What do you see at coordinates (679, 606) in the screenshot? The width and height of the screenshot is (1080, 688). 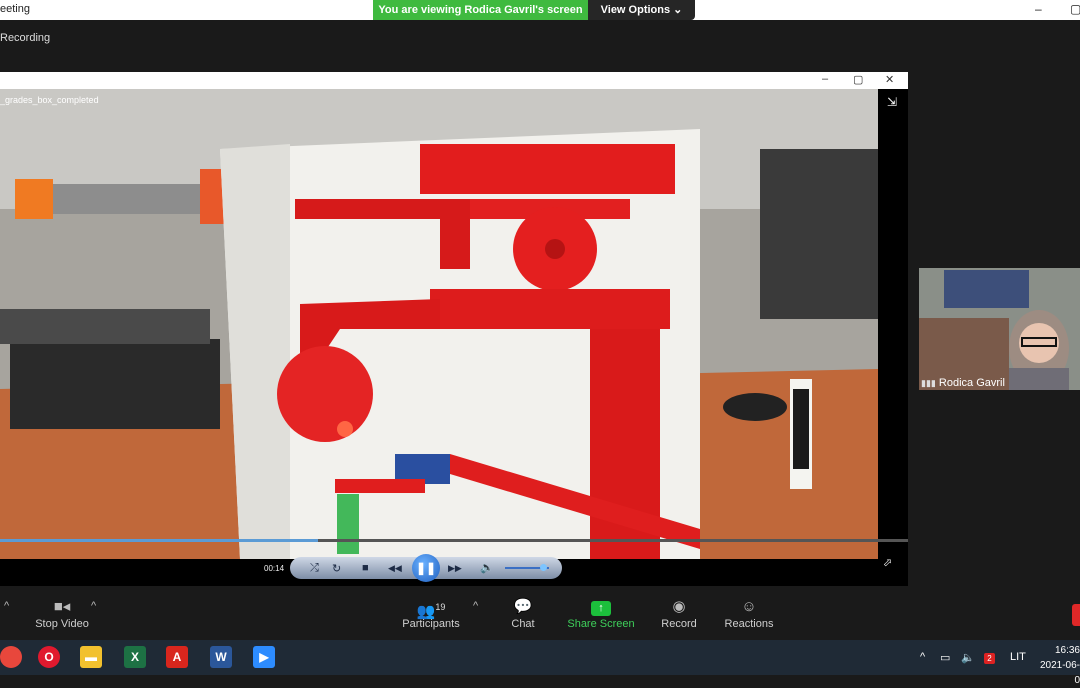 I see `record-icon: ◉` at bounding box center [679, 606].